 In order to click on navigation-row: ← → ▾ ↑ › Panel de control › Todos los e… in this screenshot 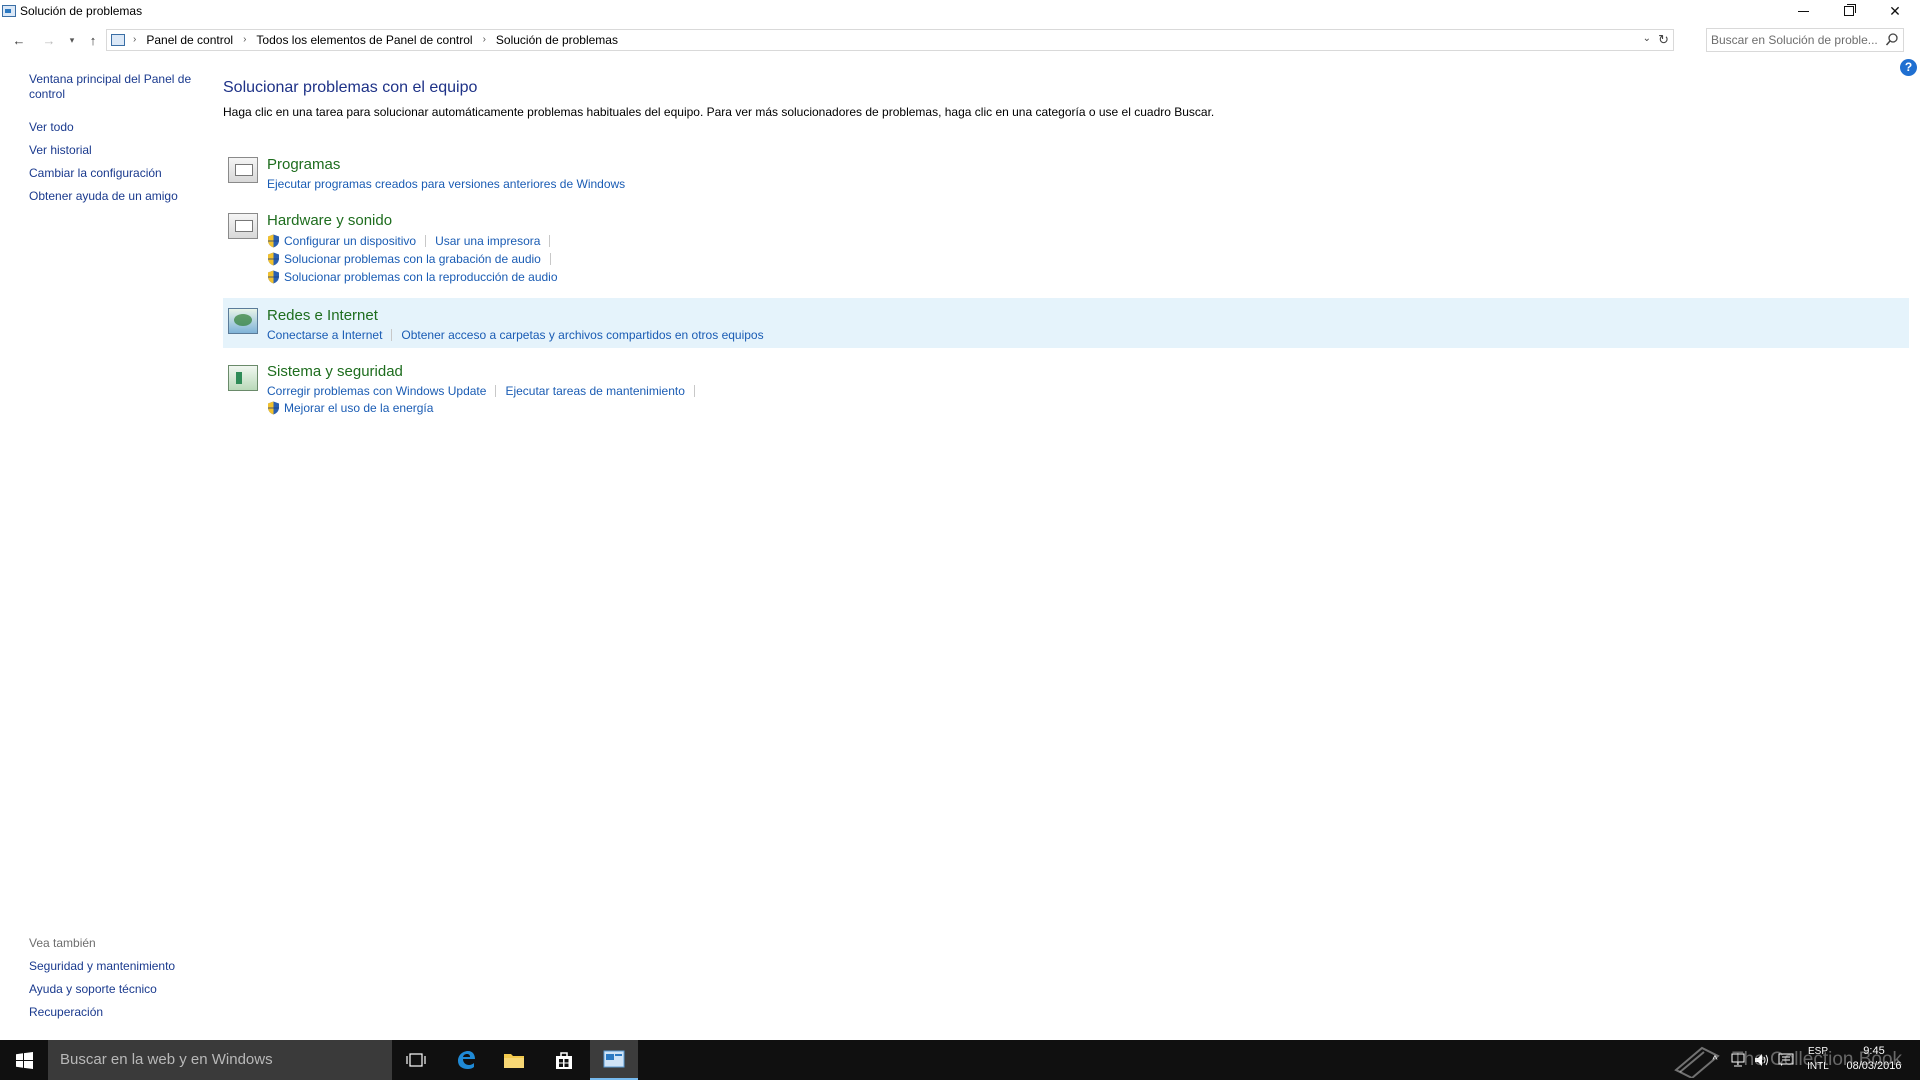, I will do `click(960, 40)`.